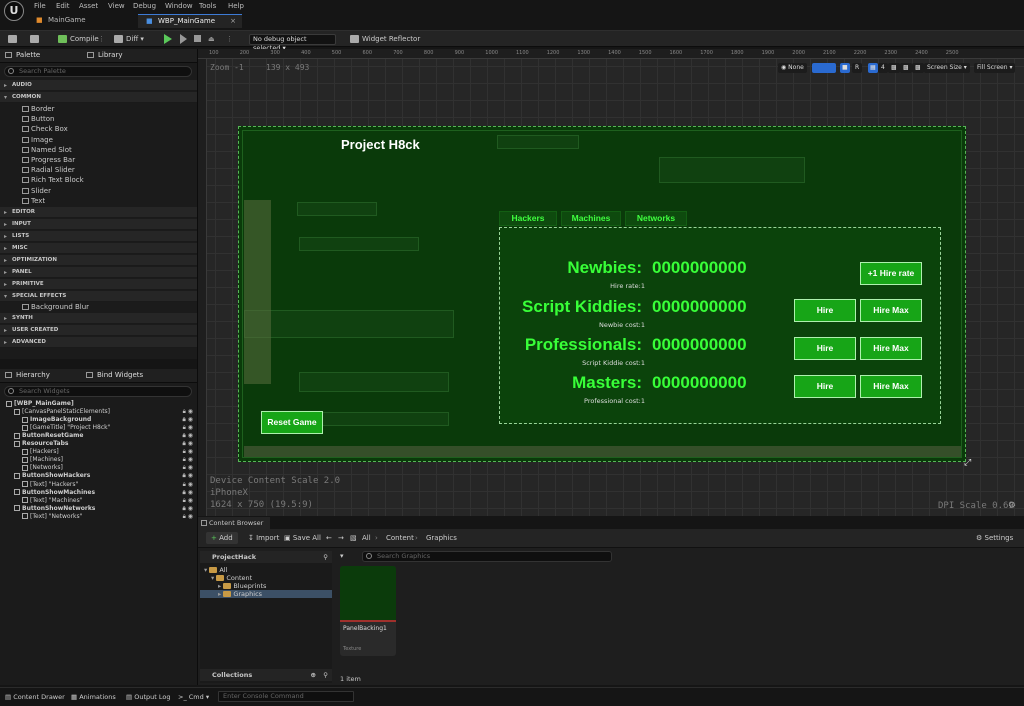  What do you see at coordinates (98, 501) in the screenshot?
I see `hierarchy-row: [Text] "Machines" 🔒︎ ◉` at bounding box center [98, 501].